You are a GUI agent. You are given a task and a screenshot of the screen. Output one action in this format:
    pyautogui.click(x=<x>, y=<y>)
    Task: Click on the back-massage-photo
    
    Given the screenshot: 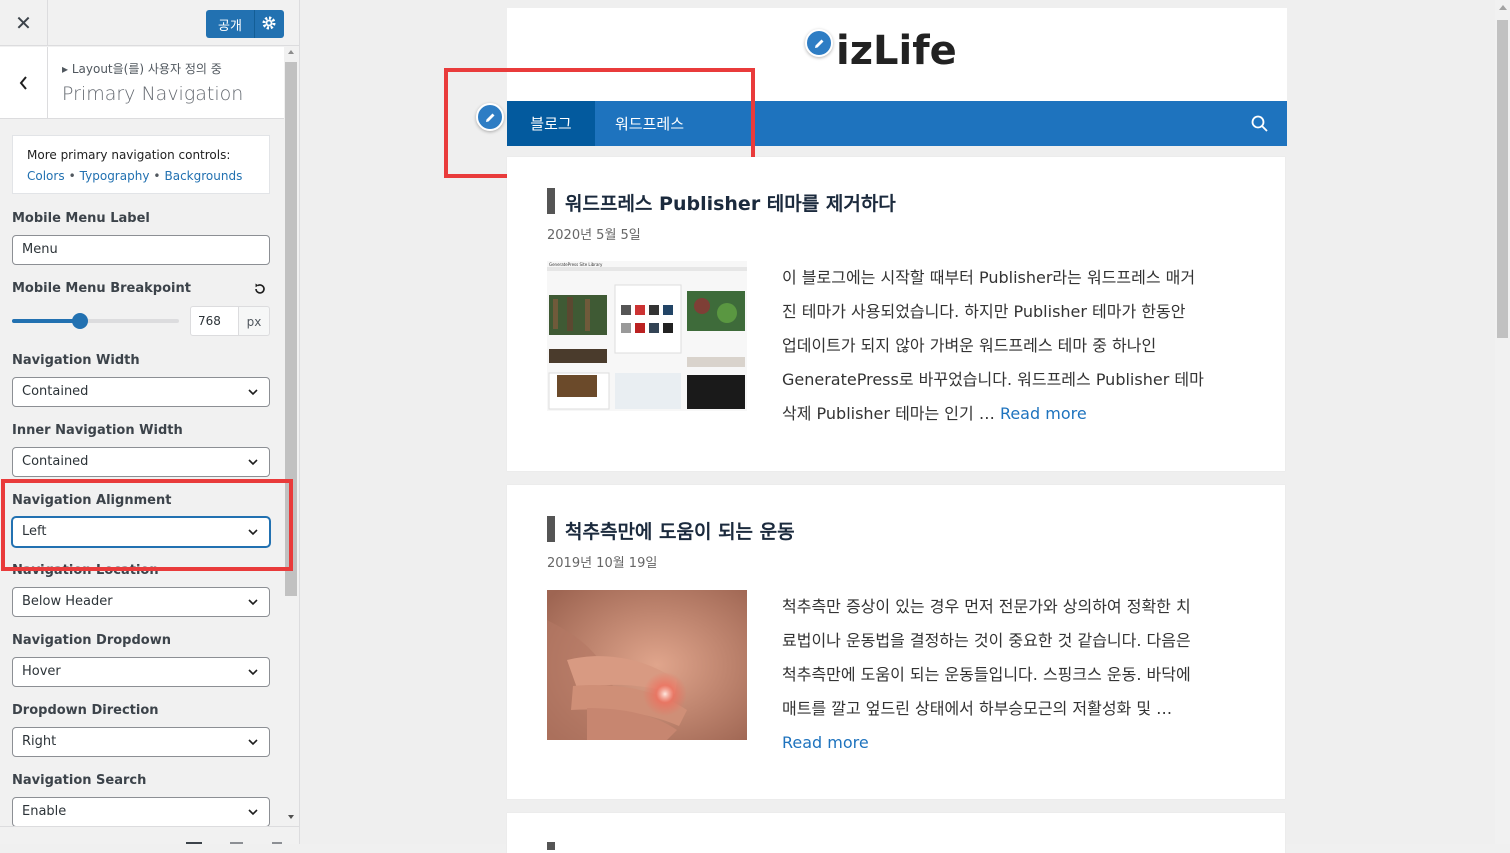 What is the action you would take?
    pyautogui.click(x=647, y=665)
    